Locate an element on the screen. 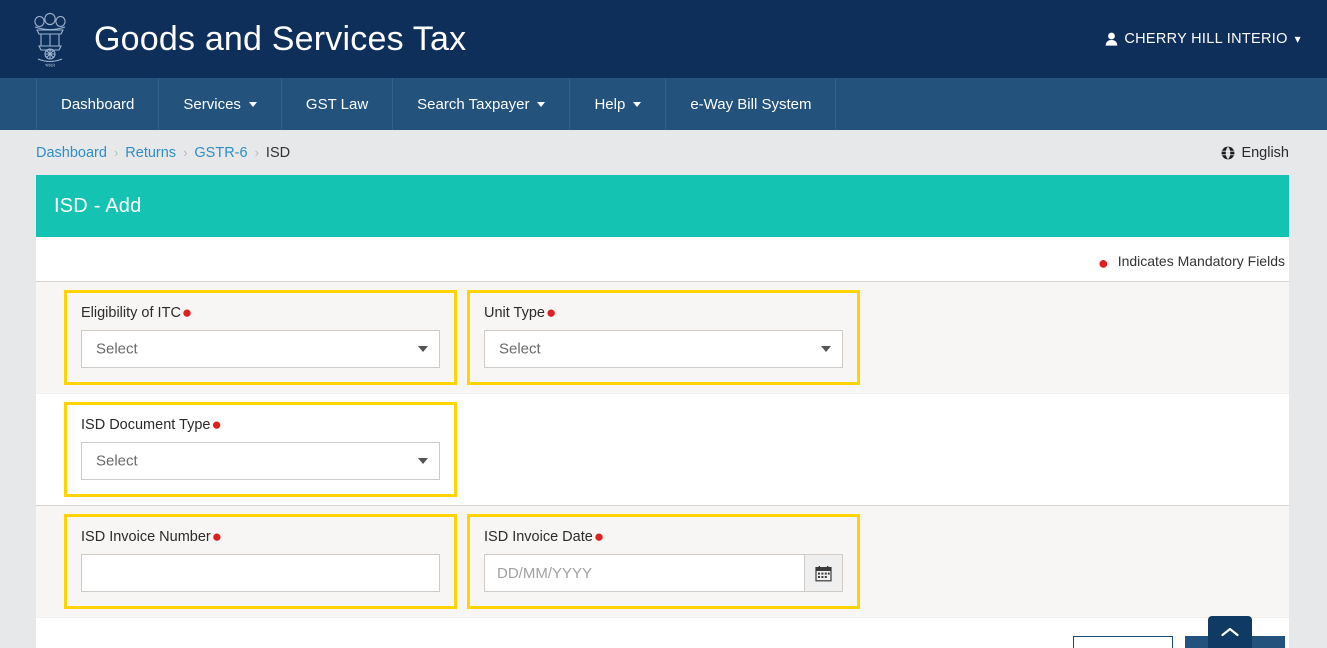 The height and width of the screenshot is (648, 1327). nav-item-dashboard: Dashboard is located at coordinates (98, 104).